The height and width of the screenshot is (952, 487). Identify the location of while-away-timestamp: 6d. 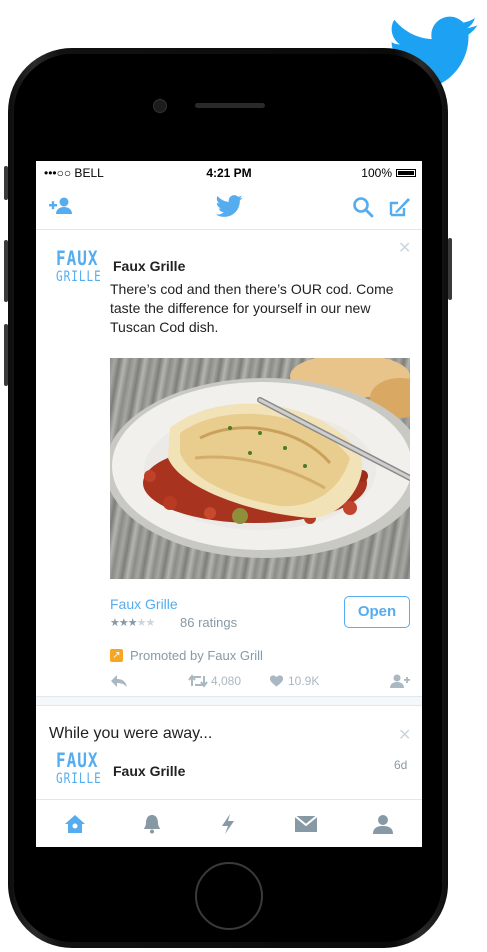
(401, 765).